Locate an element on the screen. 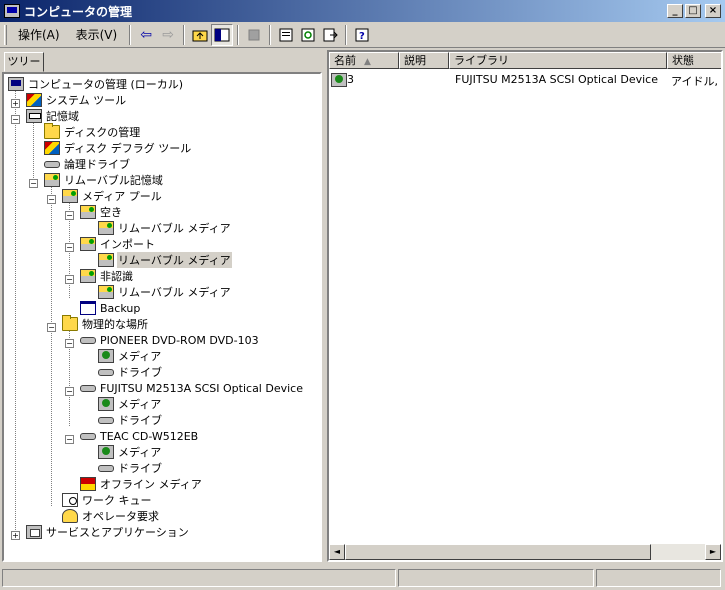 This screenshot has height=590, width=725. tree-item: FUJITSU M2513A SCSI Optical Device is located at coordinates (192, 388).